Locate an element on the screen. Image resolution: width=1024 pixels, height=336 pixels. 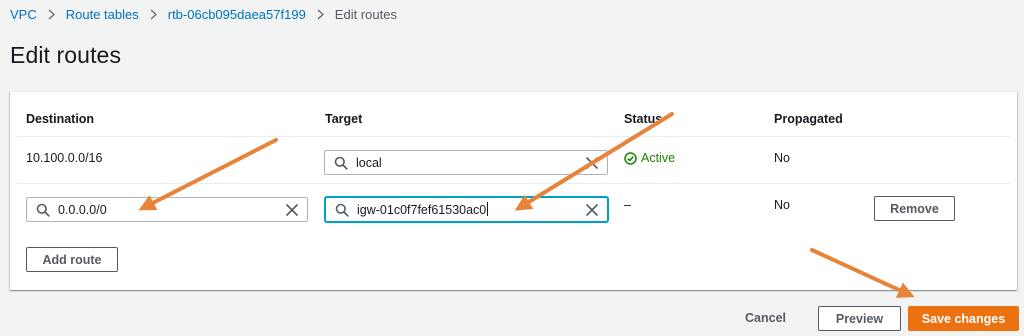
preview-button: Preview is located at coordinates (859, 318).